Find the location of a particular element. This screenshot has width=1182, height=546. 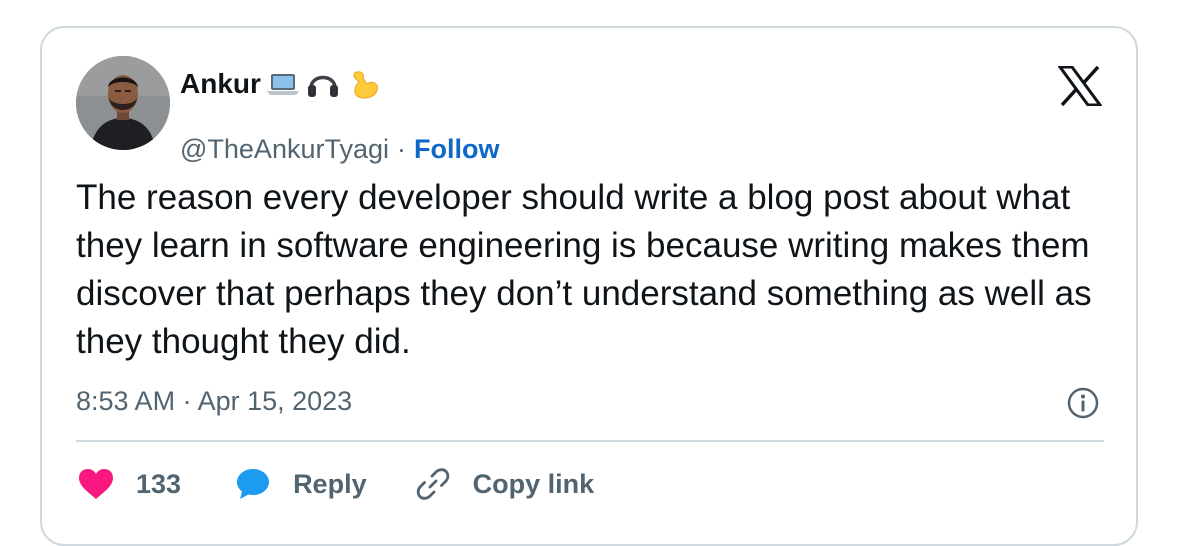

laptop-emoji-icon is located at coordinates (283, 84).